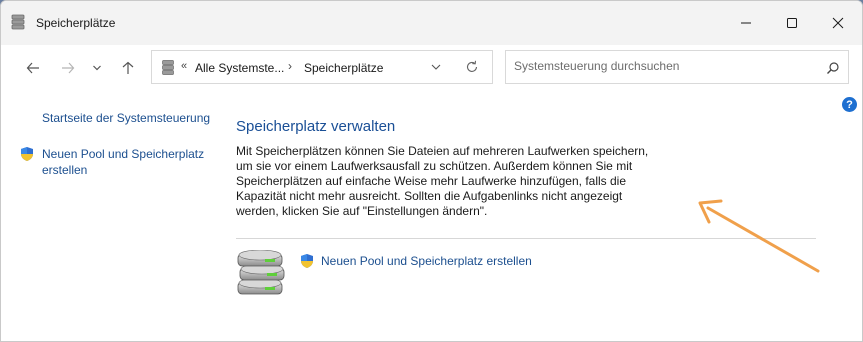  I want to click on search-input, so click(664, 66).